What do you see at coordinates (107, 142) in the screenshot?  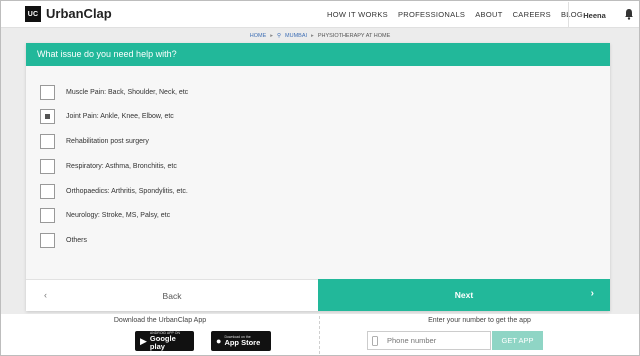 I see `option-label: Rehabilitation post surgery` at bounding box center [107, 142].